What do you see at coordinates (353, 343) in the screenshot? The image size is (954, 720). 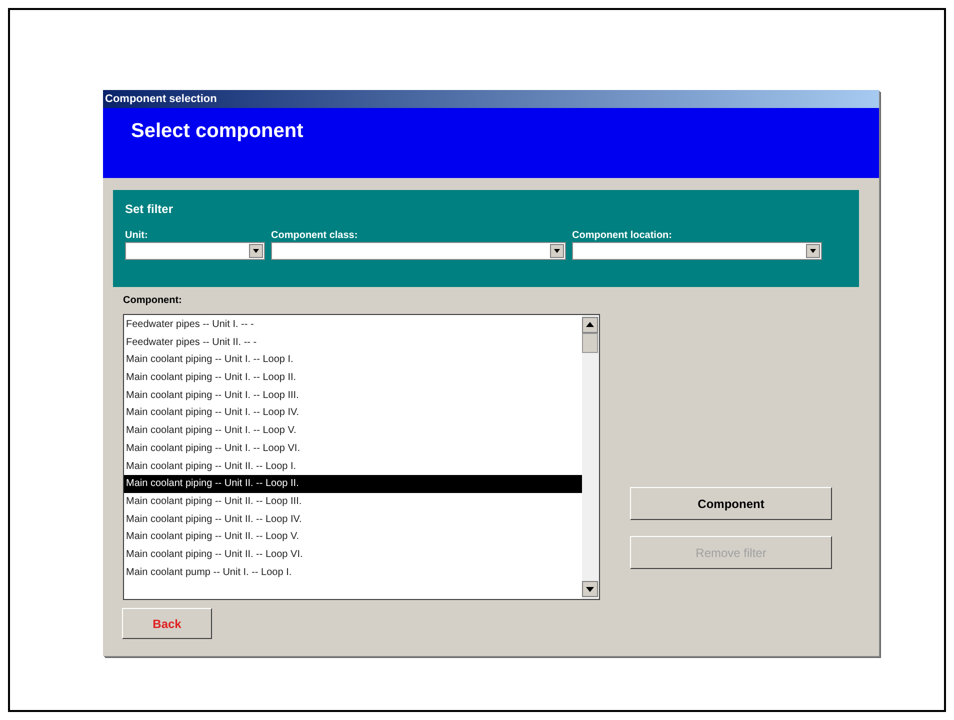 I see `list-item: Feedwater pipes -- Unit II. -- -` at bounding box center [353, 343].